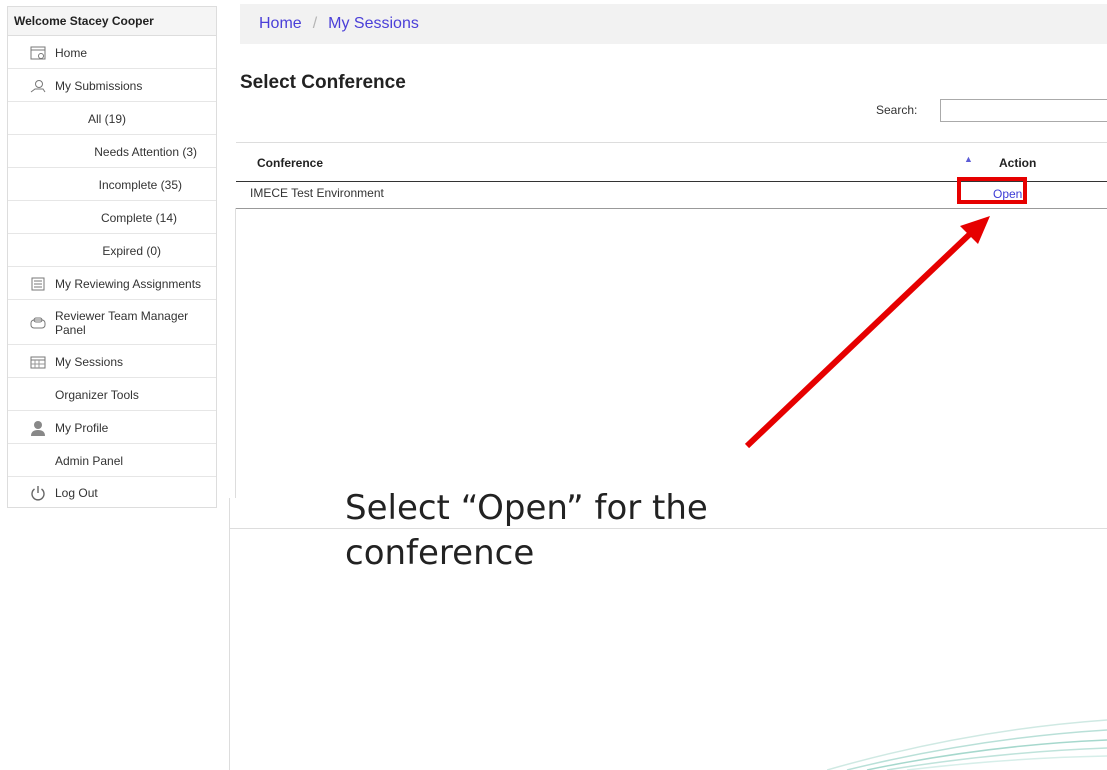 This screenshot has width=1107, height=770. What do you see at coordinates (867, 332) in the screenshot?
I see `annotation-arrow` at bounding box center [867, 332].